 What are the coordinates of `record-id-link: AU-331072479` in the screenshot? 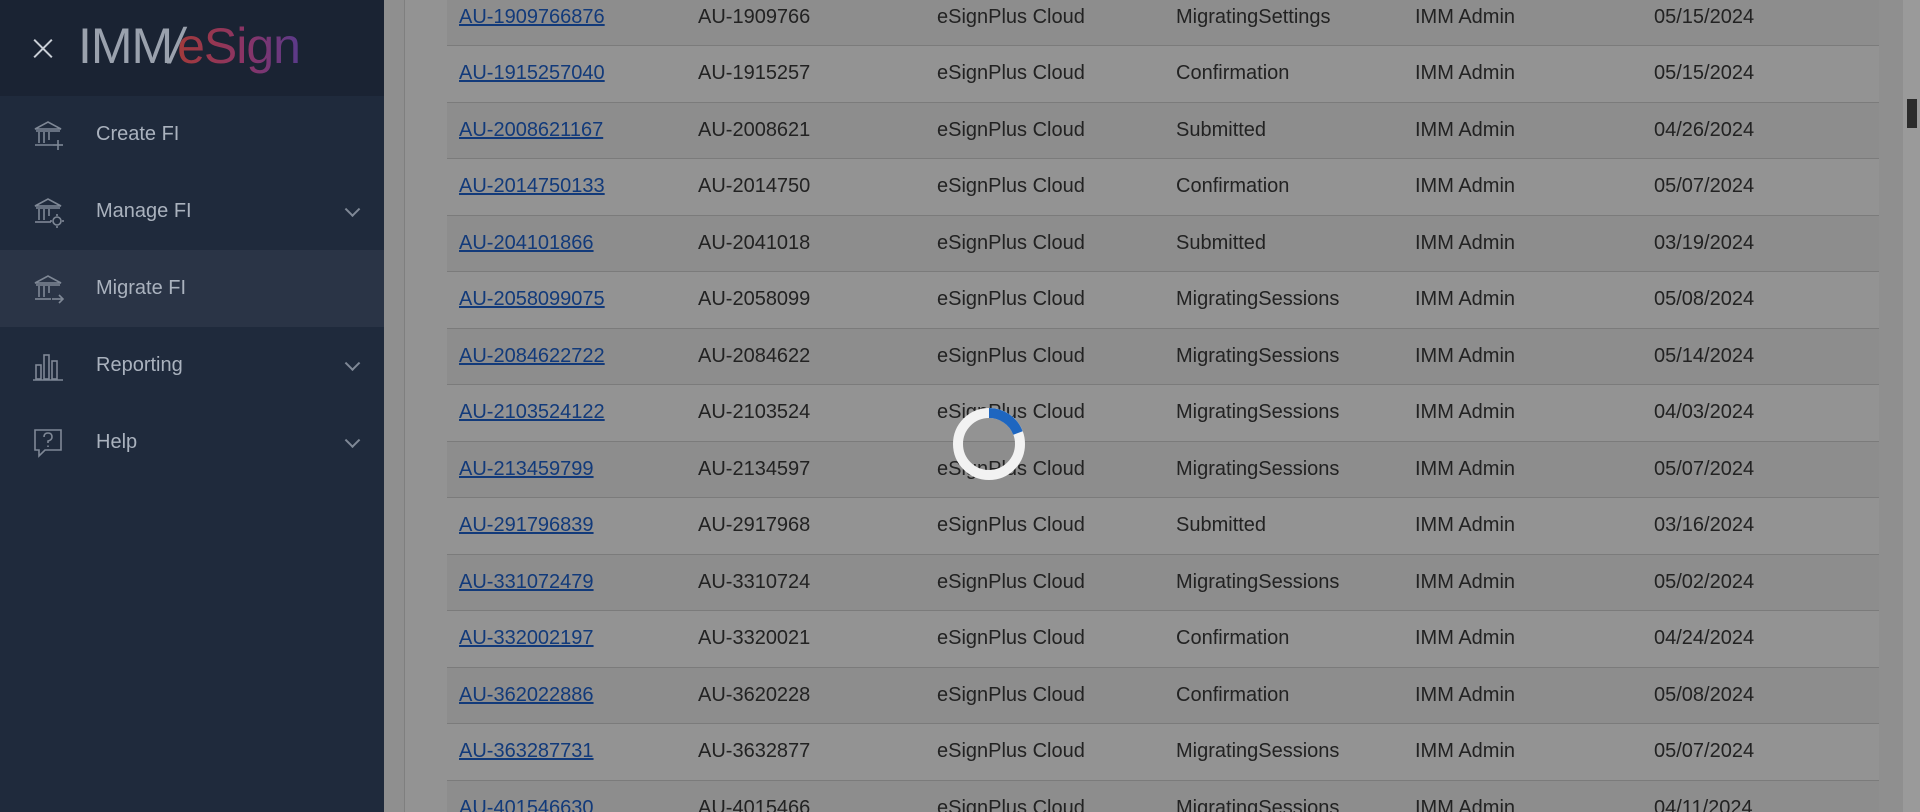 It's located at (526, 582).